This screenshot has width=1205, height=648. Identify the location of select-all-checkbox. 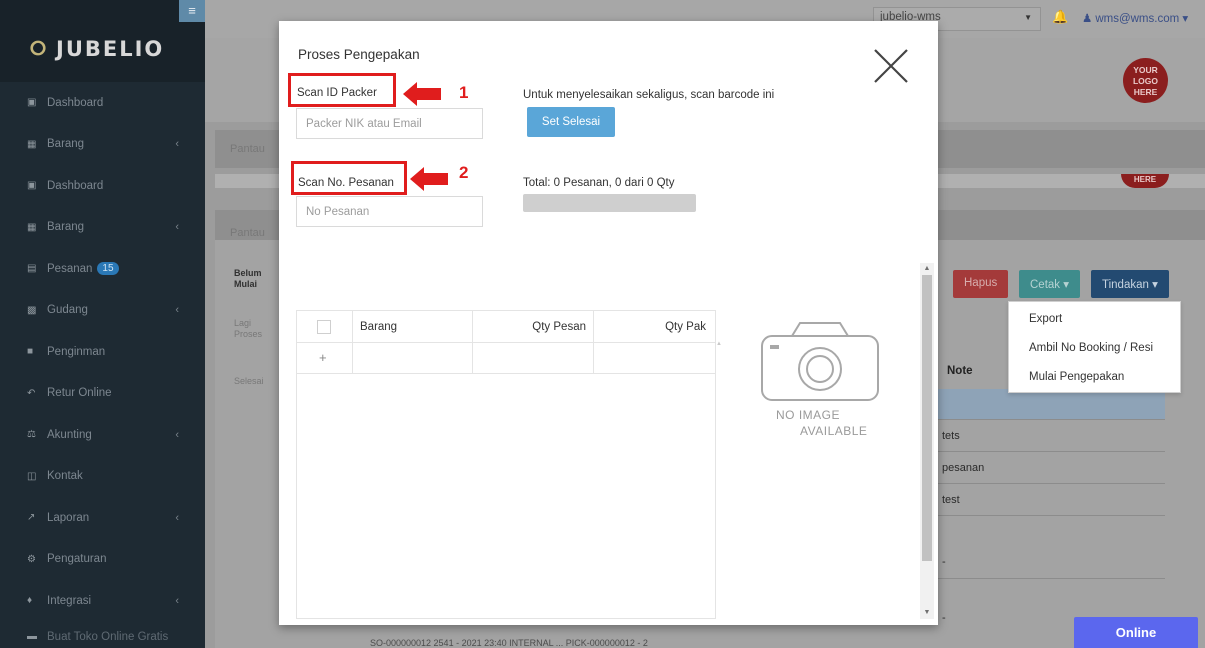
(324, 327).